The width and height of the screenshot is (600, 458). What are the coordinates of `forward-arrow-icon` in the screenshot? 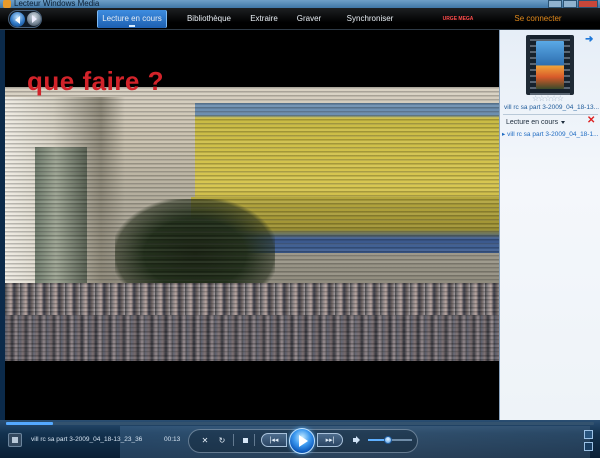 It's located at (34, 19).